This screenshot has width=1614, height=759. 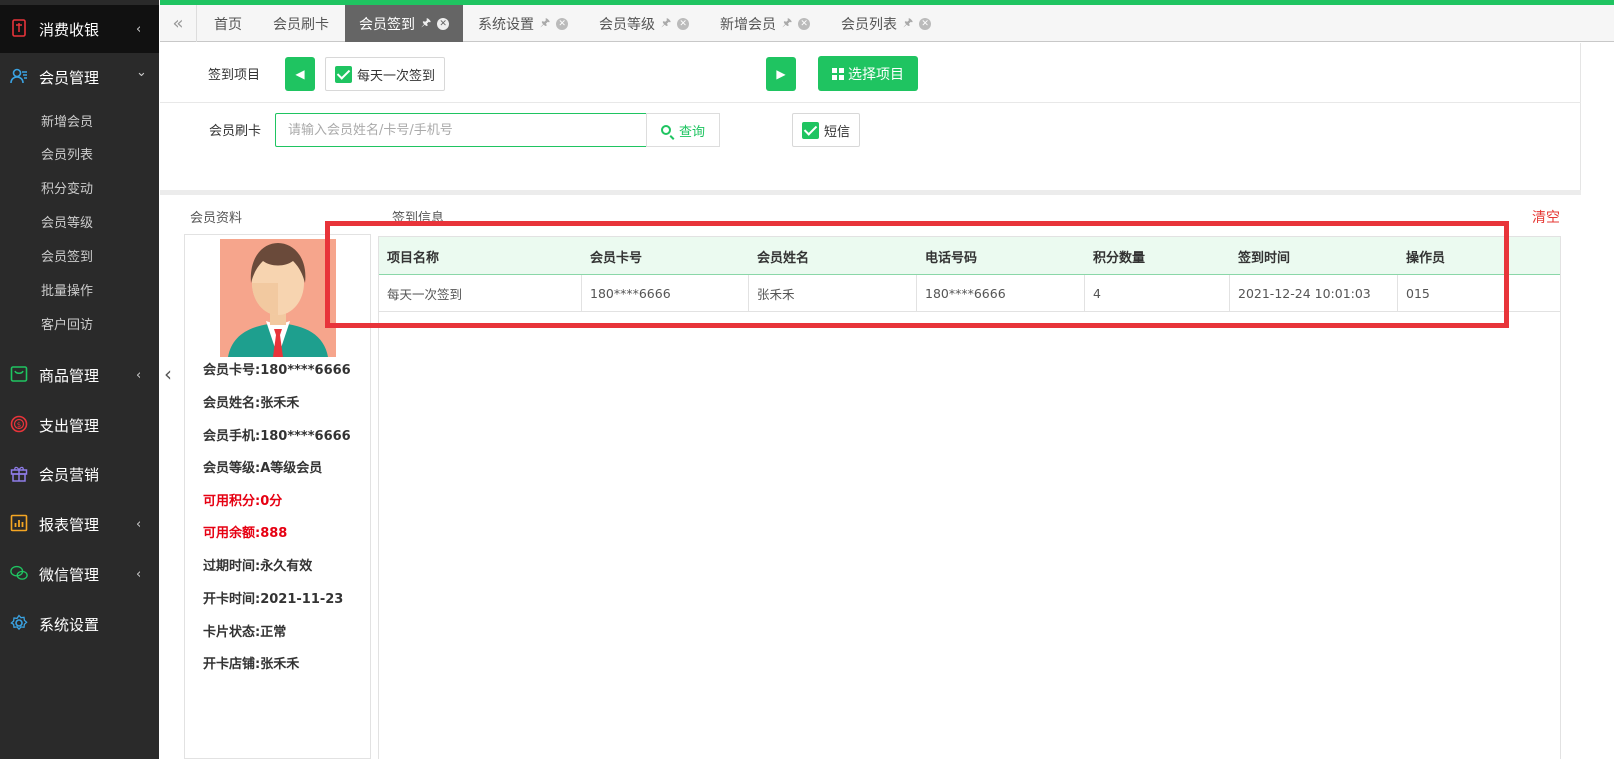 I want to click on member-store: 开卡店铺:张禾禾, so click(x=251, y=664).